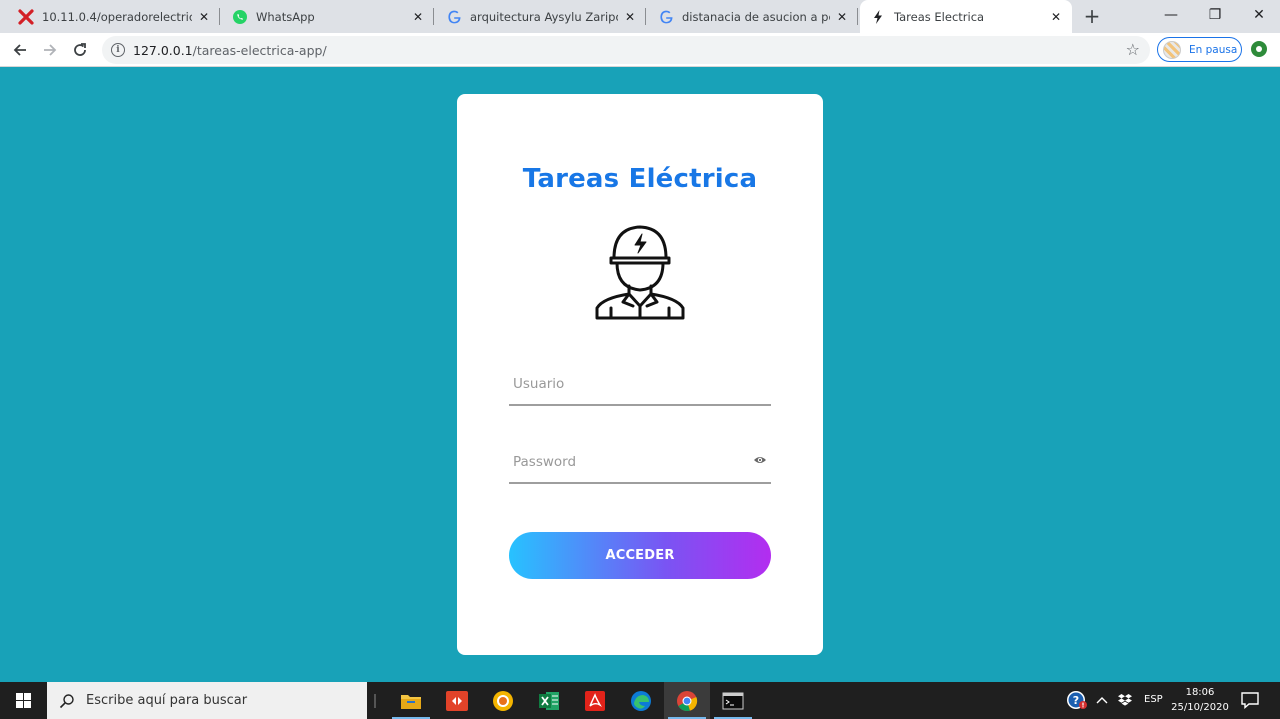  I want to click on url-text: 127.0.0.1/tareas-electrica-app/, so click(230, 50).